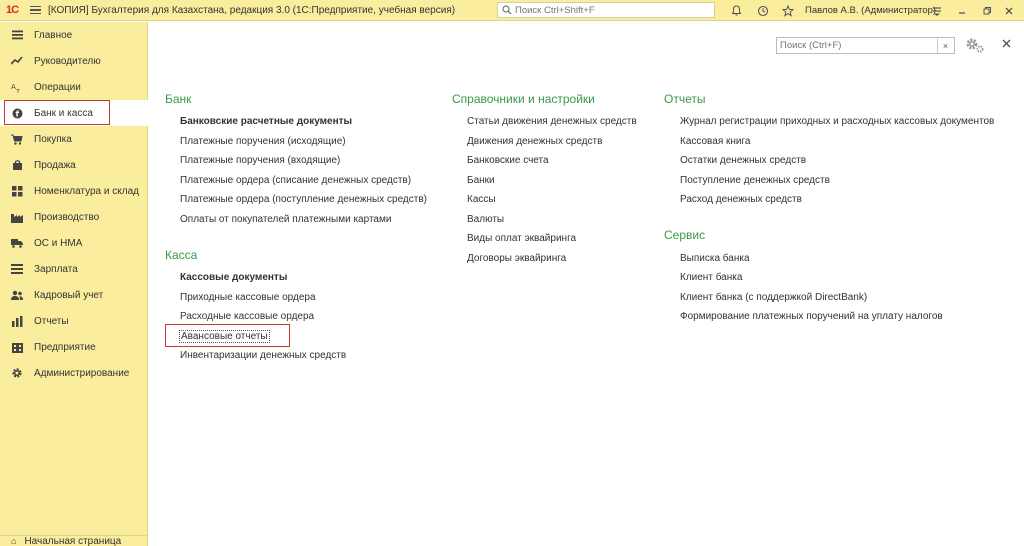  Describe the element at coordinates (610, 10) in the screenshot. I see `global-search-input` at that location.